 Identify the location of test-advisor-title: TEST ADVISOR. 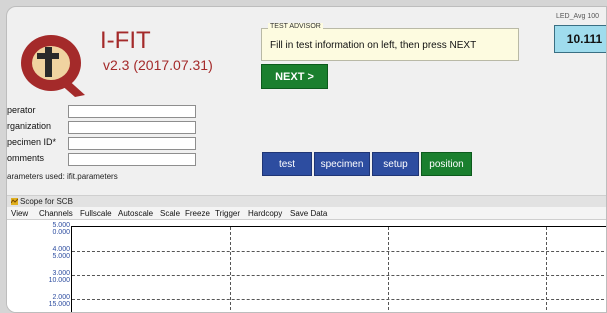
(295, 26).